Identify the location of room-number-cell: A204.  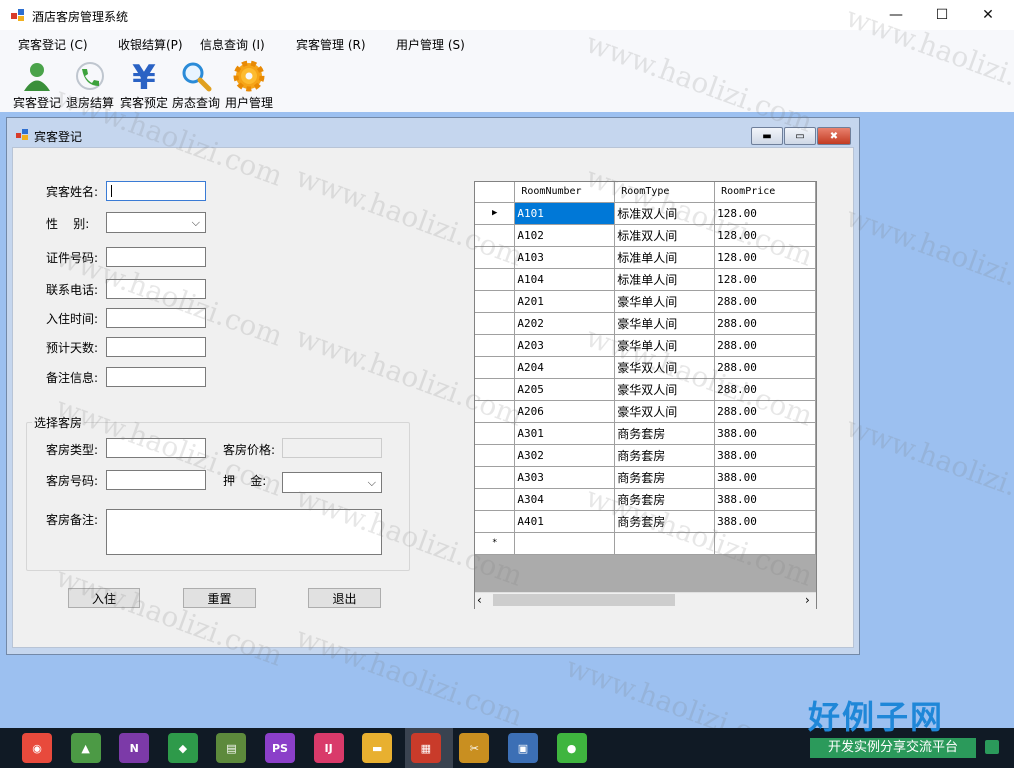
(565, 367).